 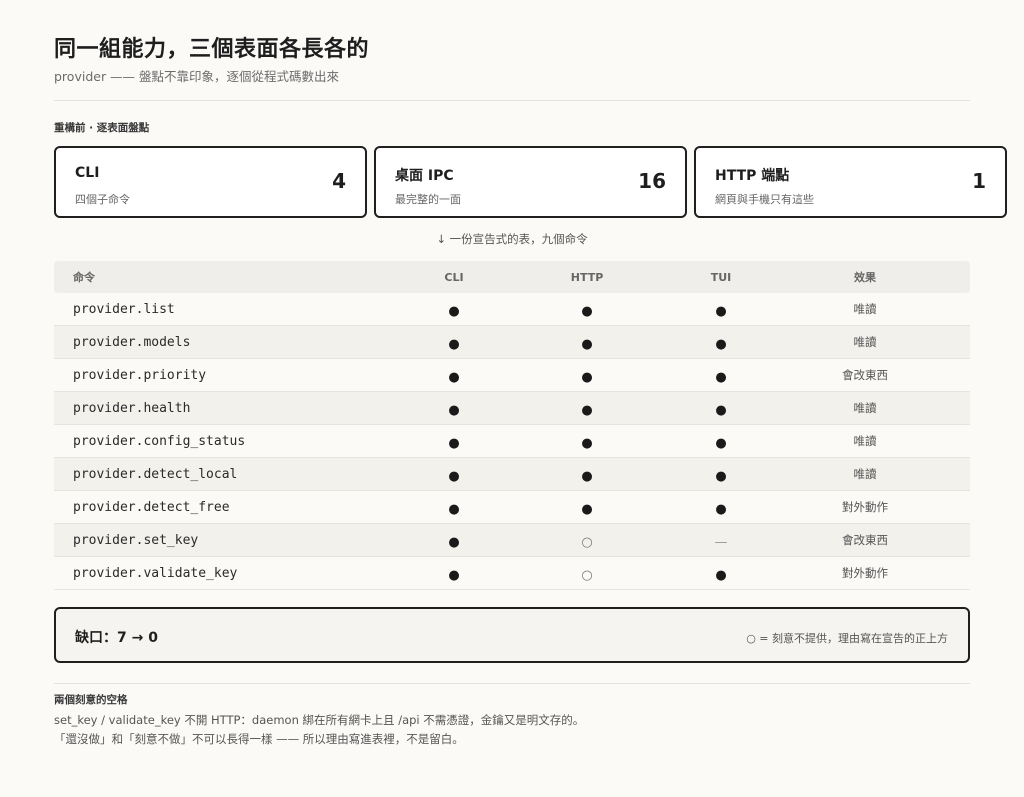 I want to click on command-cell: provider.detect_free, so click(x=151, y=507).